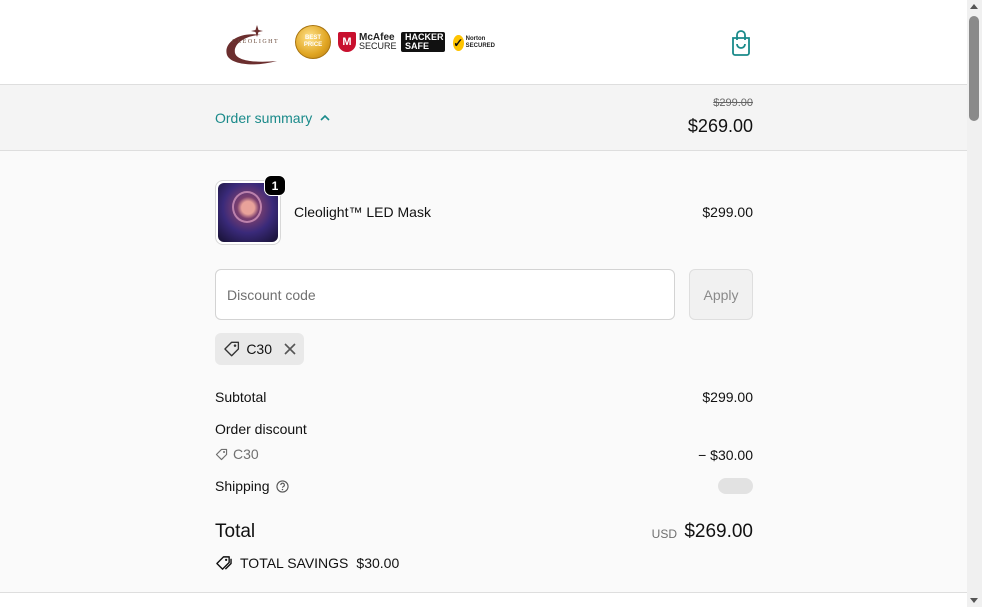 This screenshot has height=607, width=982. Describe the element at coordinates (445, 294) in the screenshot. I see `discount-code-input` at that location.